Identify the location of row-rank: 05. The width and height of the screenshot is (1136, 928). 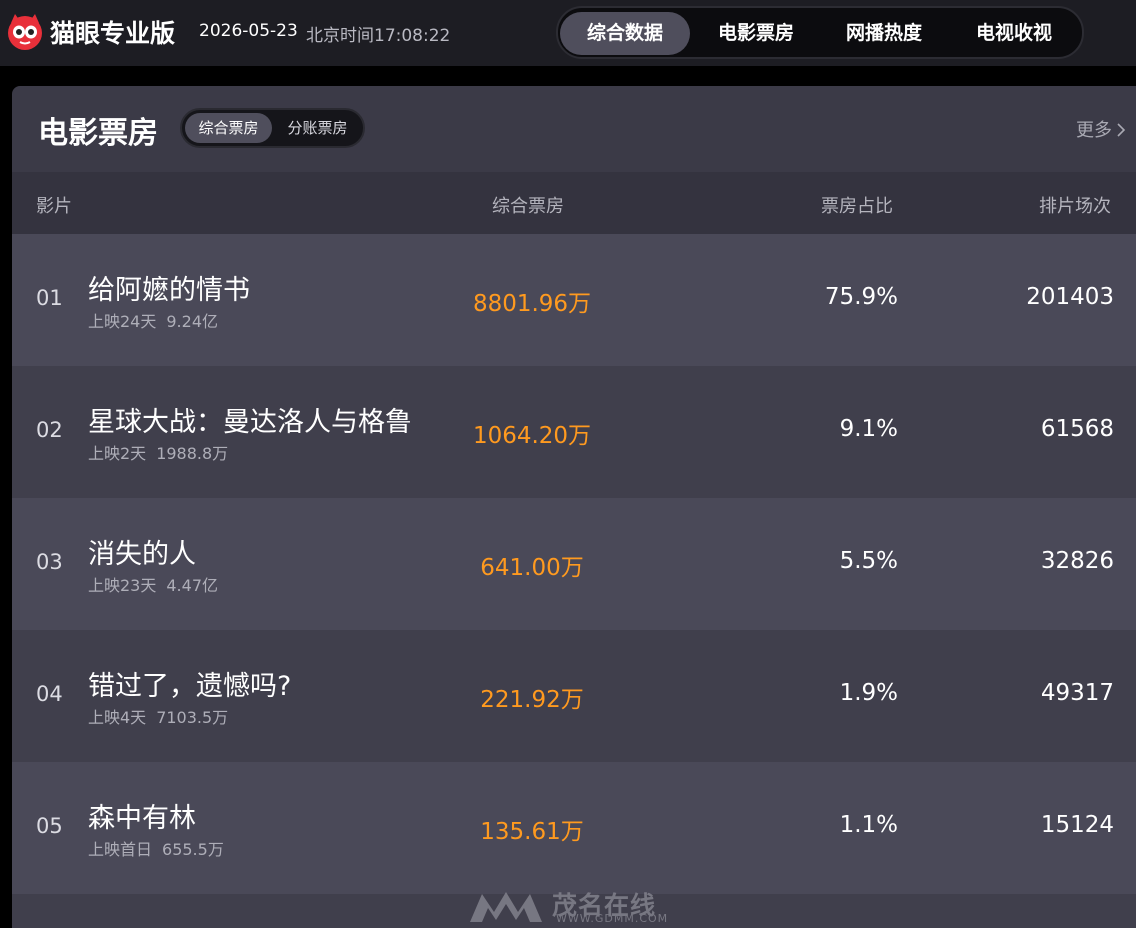
(49, 826).